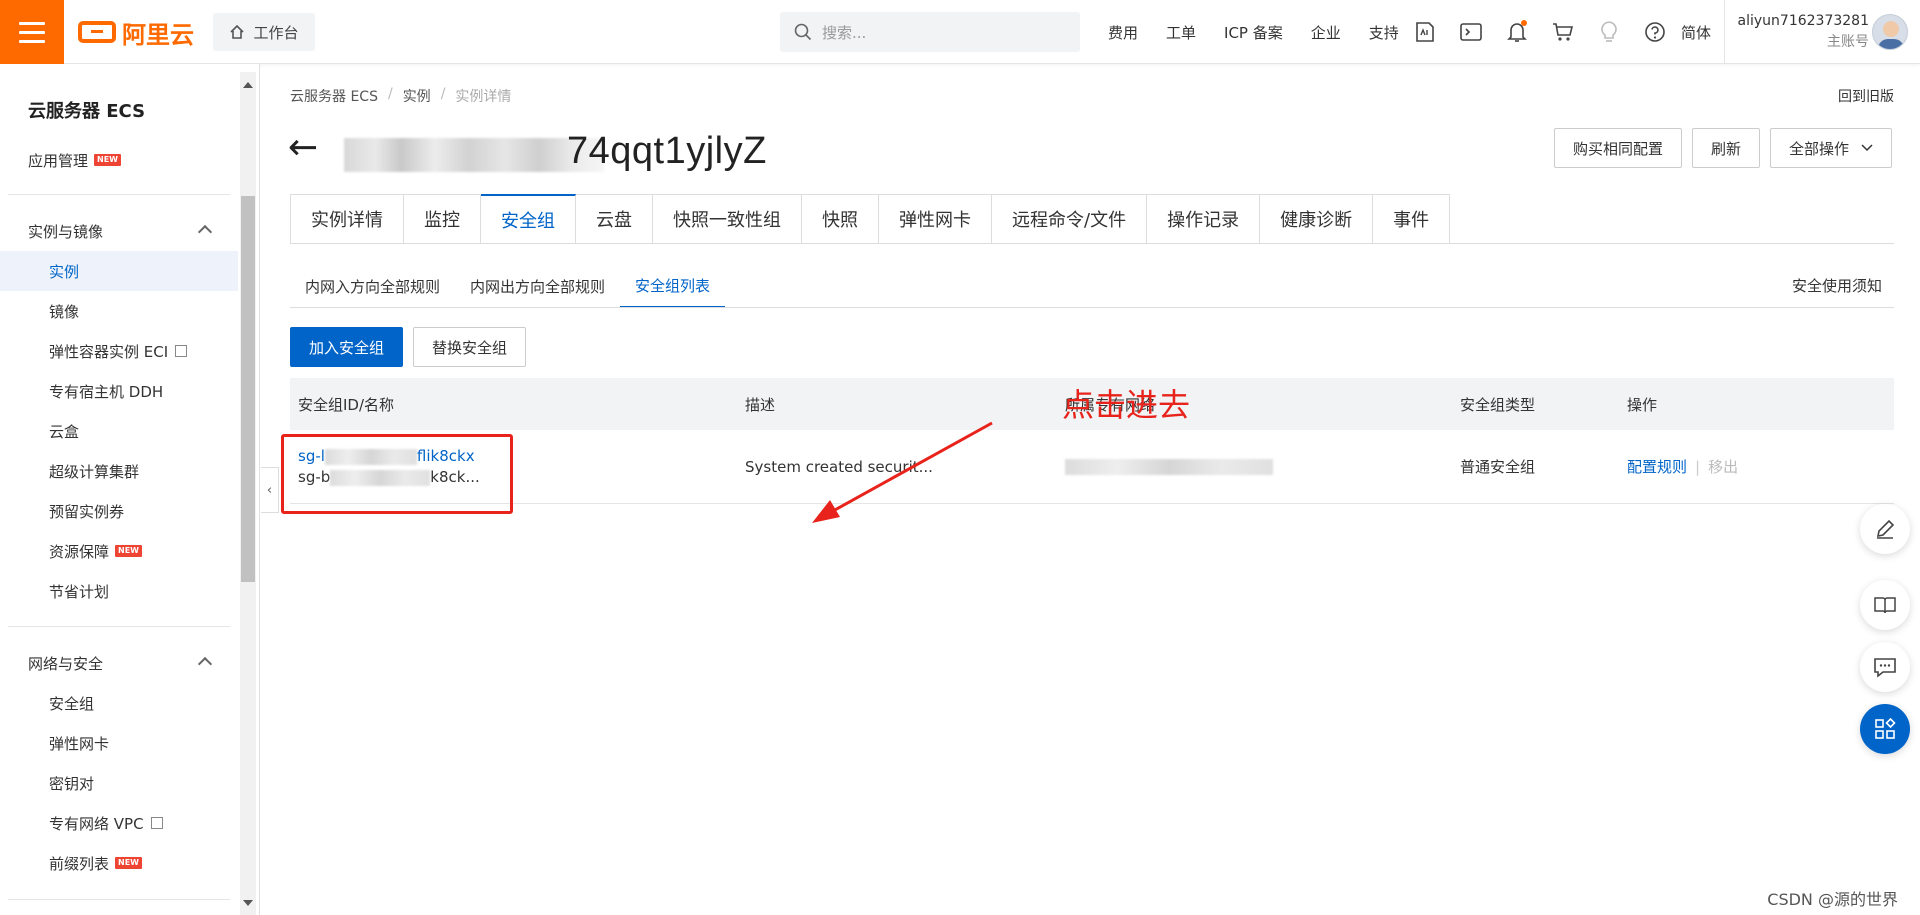 This screenshot has height=915, width=1920. Describe the element at coordinates (1425, 32) in the screenshot. I see `api-icon` at that location.